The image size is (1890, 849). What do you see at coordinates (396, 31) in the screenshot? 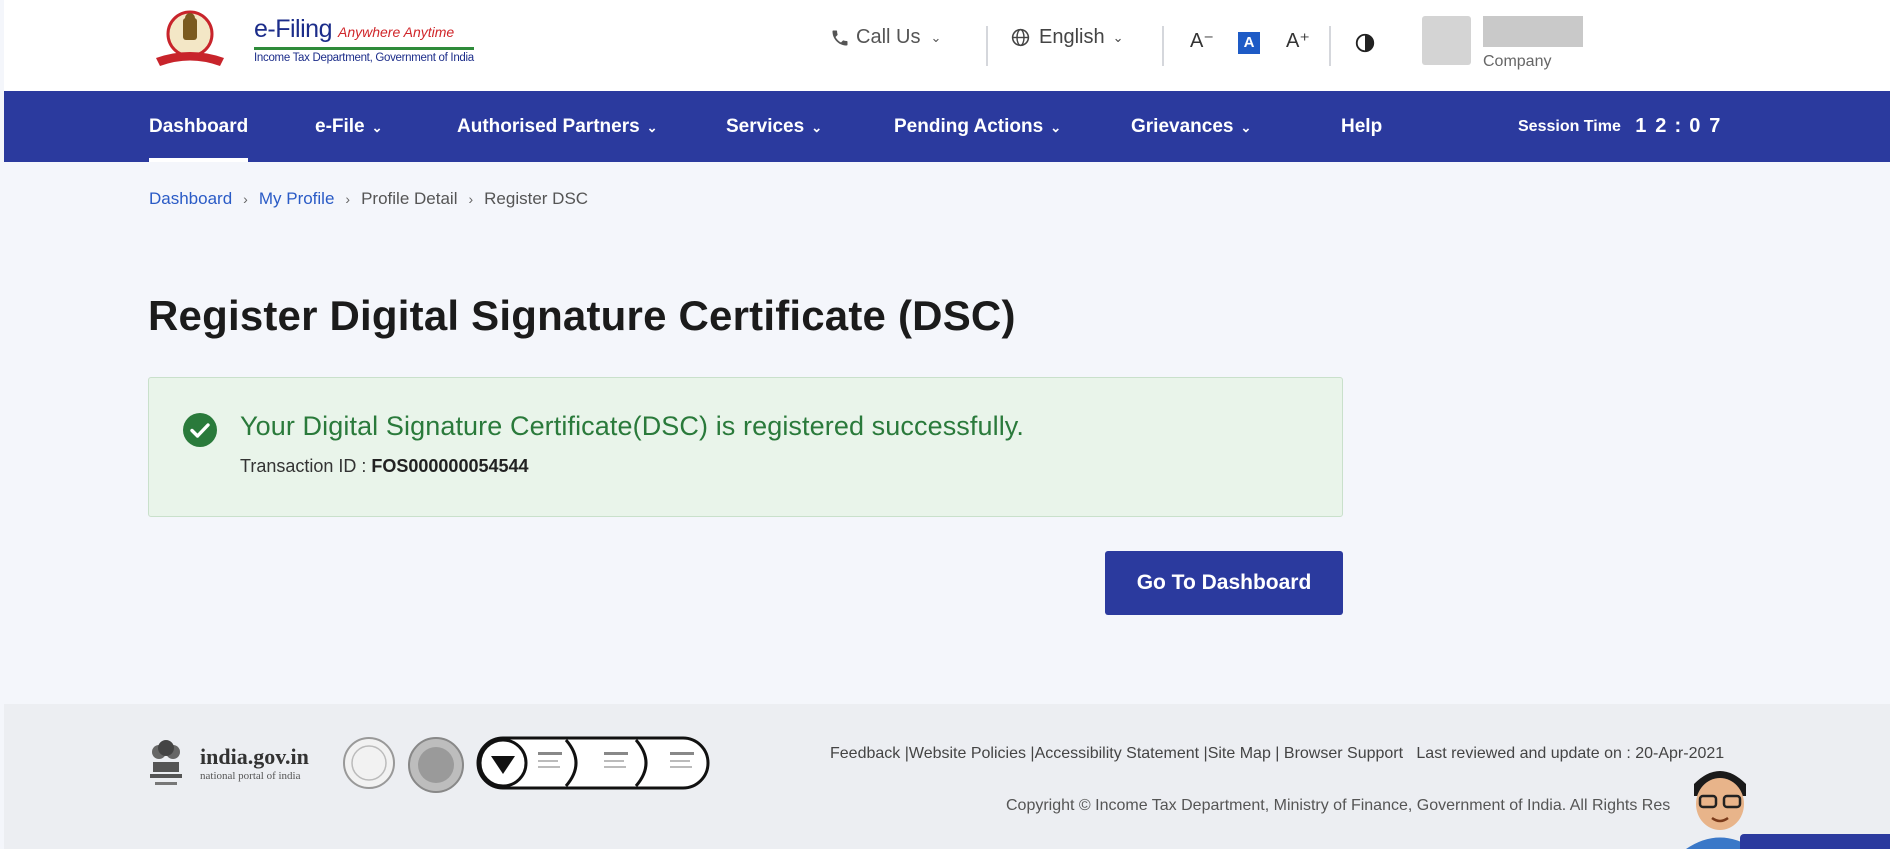
I see `brand-tagline: Anywhere Anytime` at bounding box center [396, 31].